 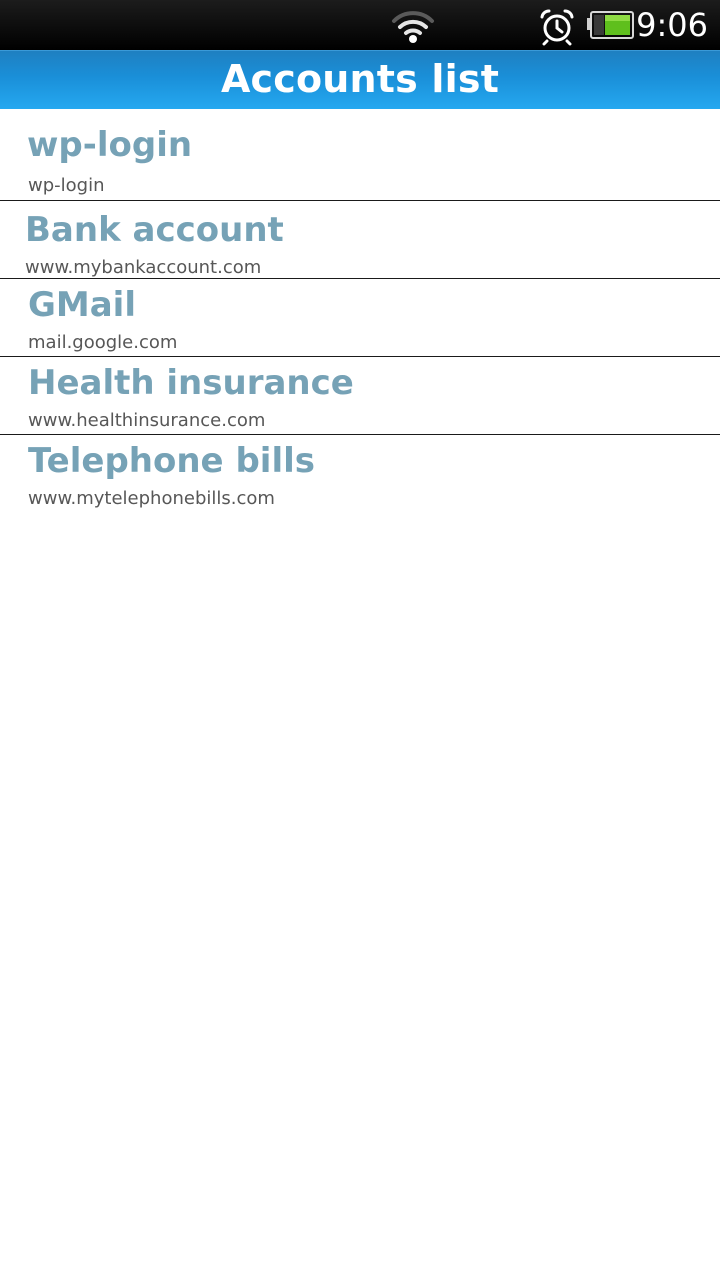 I want to click on status-time: 9:06, so click(x=672, y=25).